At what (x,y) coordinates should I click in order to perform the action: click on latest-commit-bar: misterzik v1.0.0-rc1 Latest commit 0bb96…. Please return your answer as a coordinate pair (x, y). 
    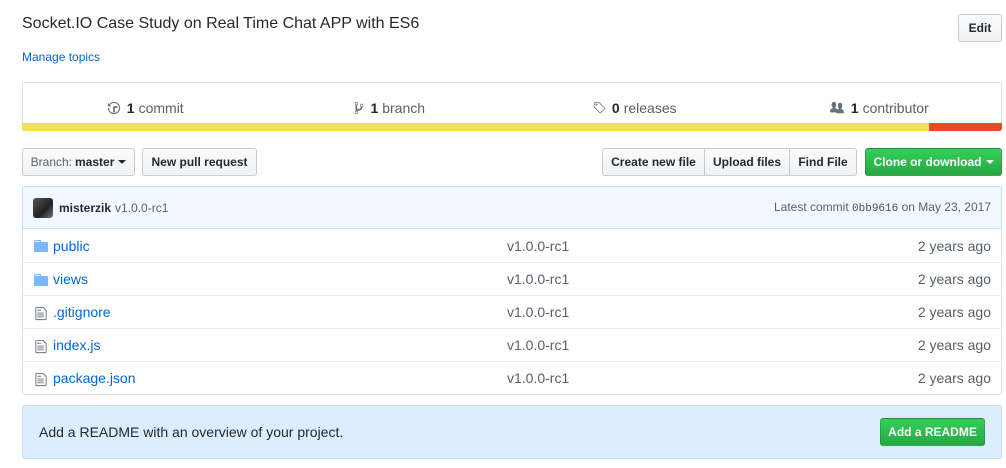
    Looking at the image, I should click on (512, 207).